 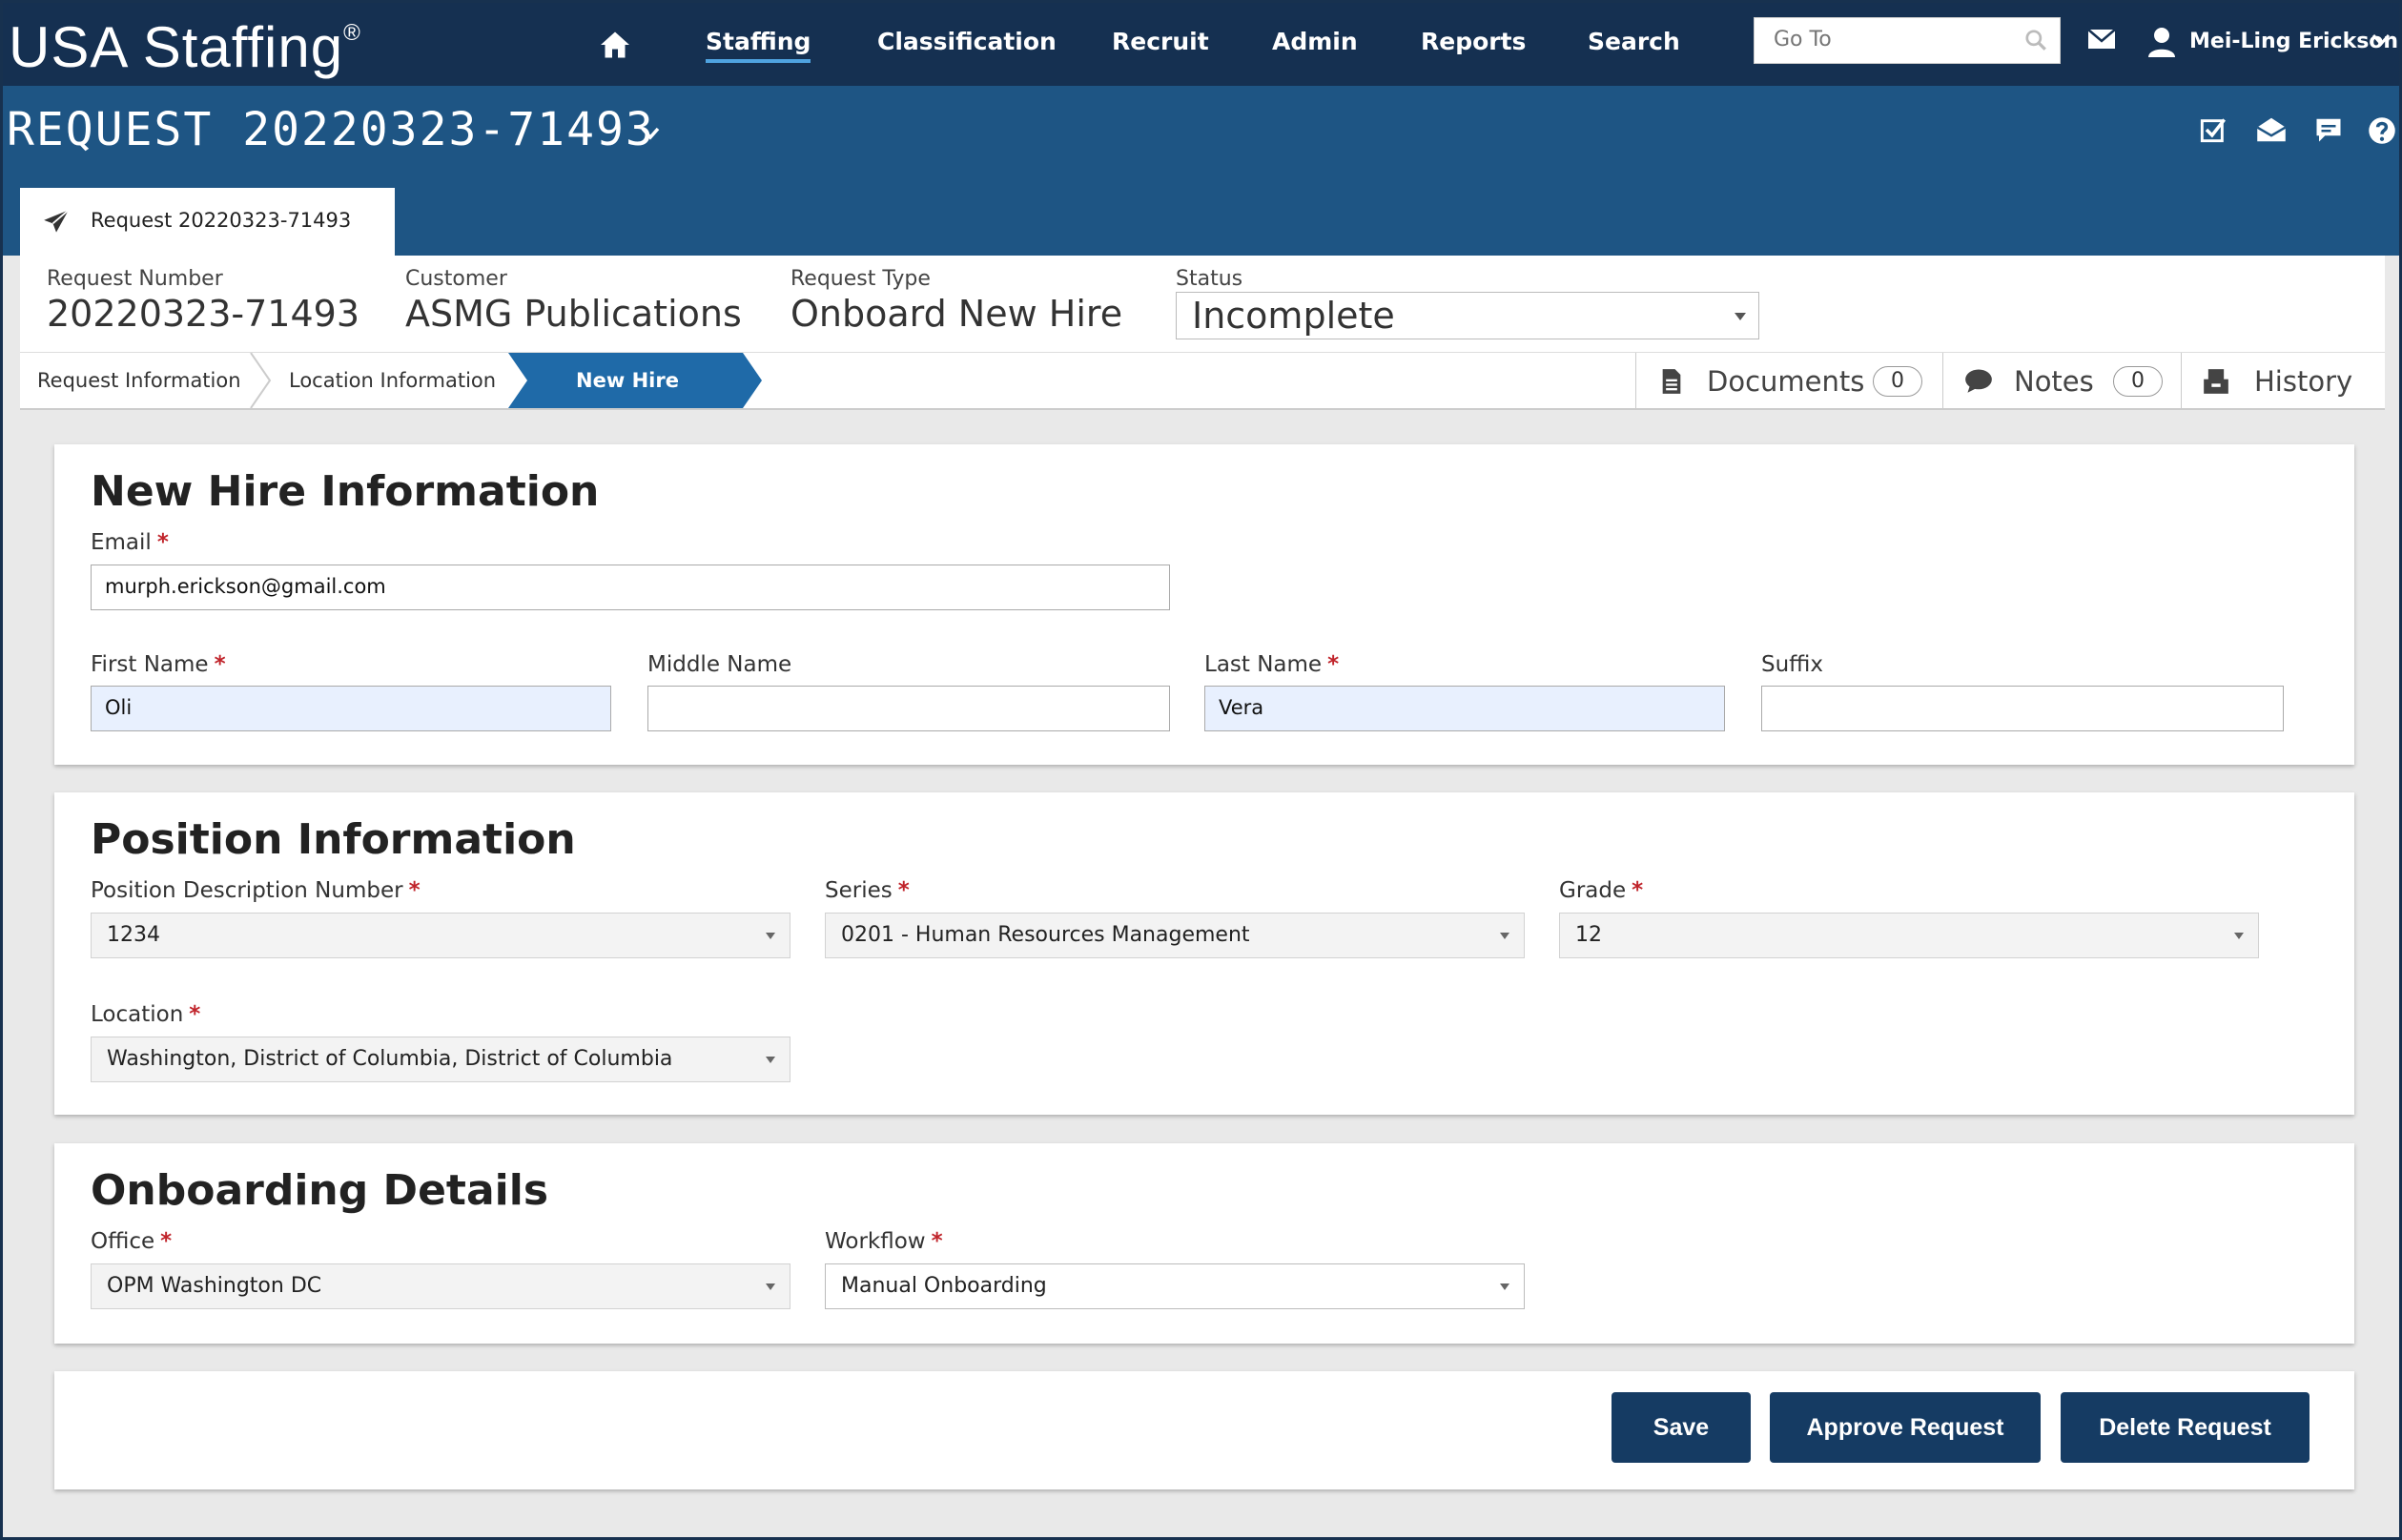 What do you see at coordinates (2161, 42) in the screenshot?
I see `user-icon` at bounding box center [2161, 42].